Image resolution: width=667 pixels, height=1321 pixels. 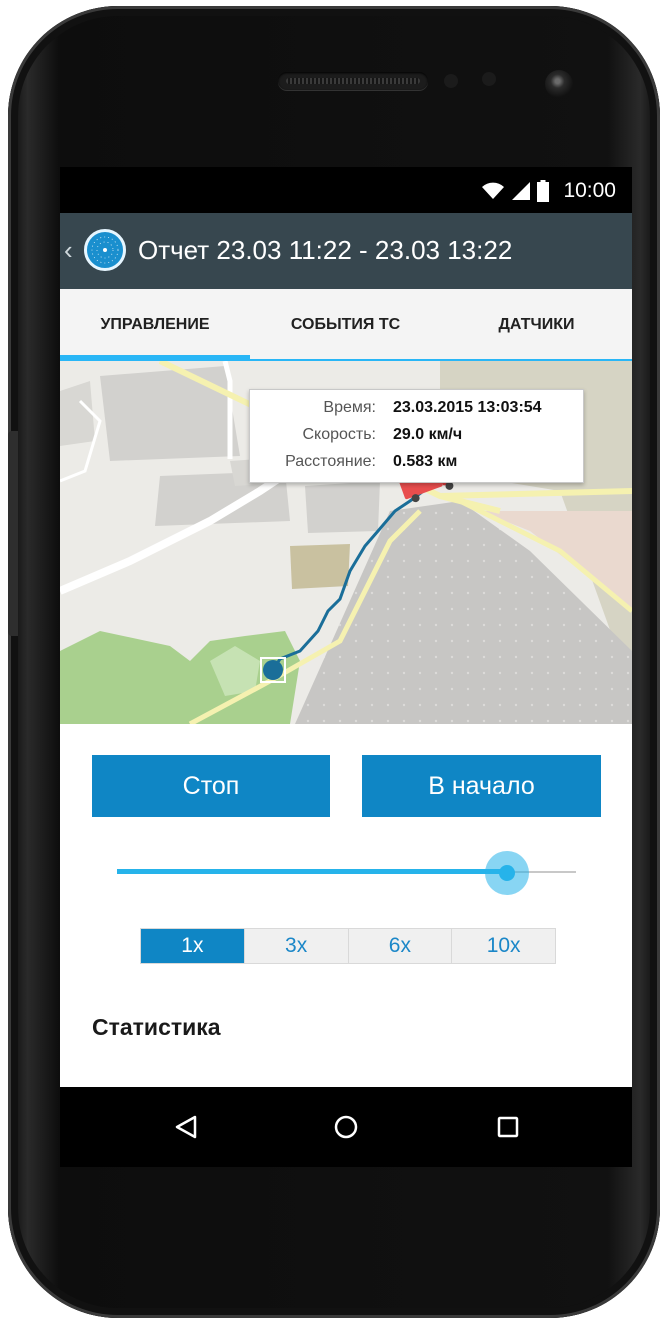 I want to click on chevron-left-icon: ‹, so click(x=68, y=250).